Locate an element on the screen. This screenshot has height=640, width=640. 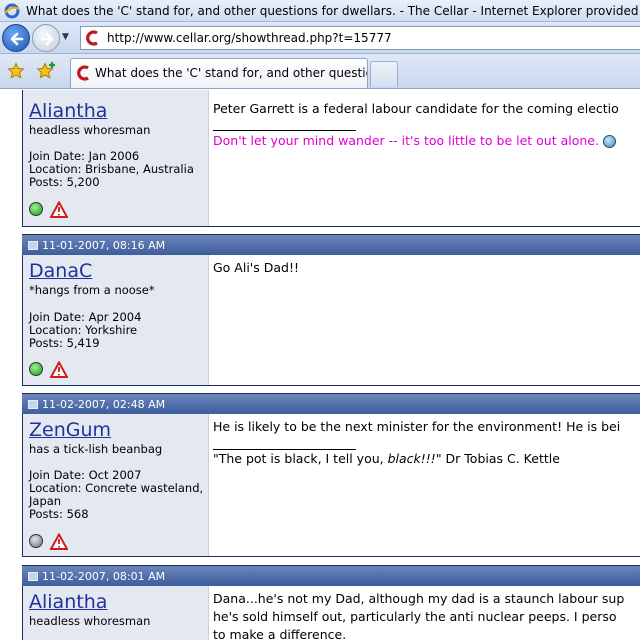
add-favorites-icon is located at coordinates (46, 71).